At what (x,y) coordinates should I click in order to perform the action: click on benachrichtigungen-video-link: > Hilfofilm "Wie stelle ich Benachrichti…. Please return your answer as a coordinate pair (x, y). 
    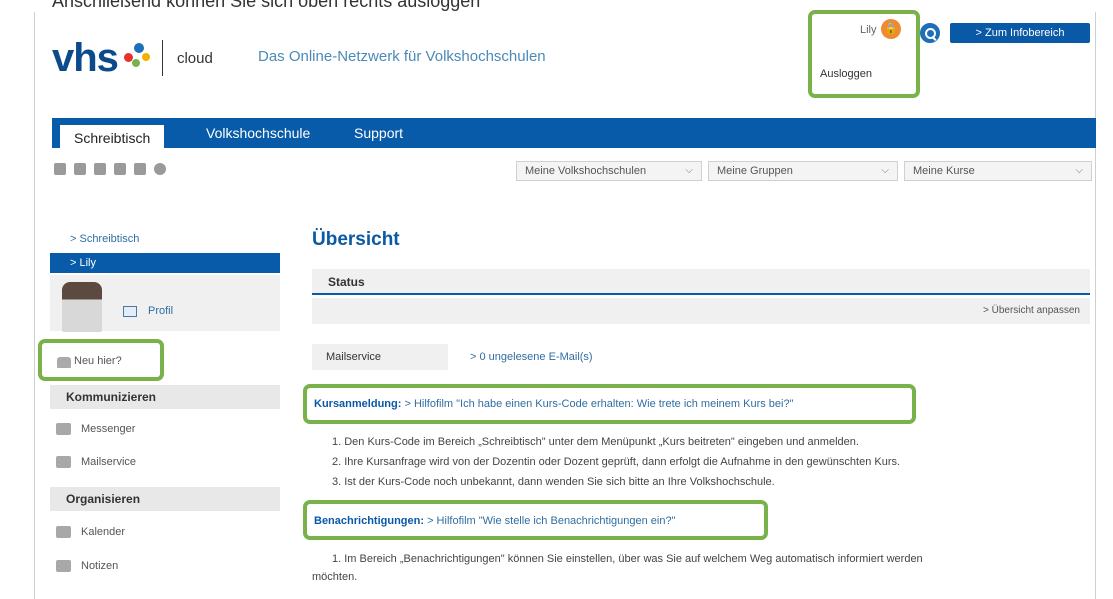
    Looking at the image, I should click on (551, 521).